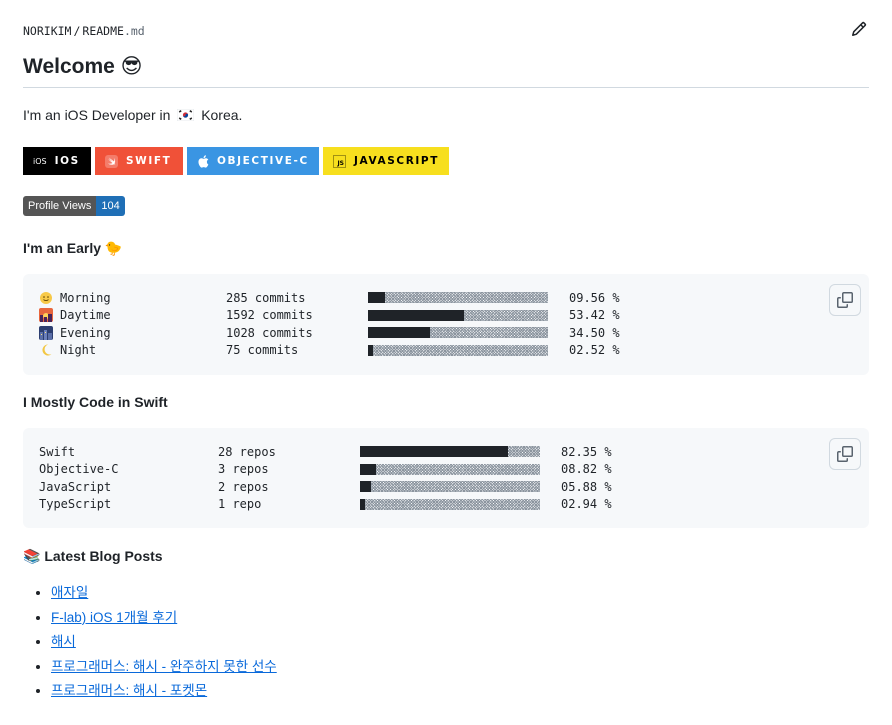 This screenshot has height=725, width=892. What do you see at coordinates (594, 315) in the screenshot?
I see `commit-time-percent: 53.42 %` at bounding box center [594, 315].